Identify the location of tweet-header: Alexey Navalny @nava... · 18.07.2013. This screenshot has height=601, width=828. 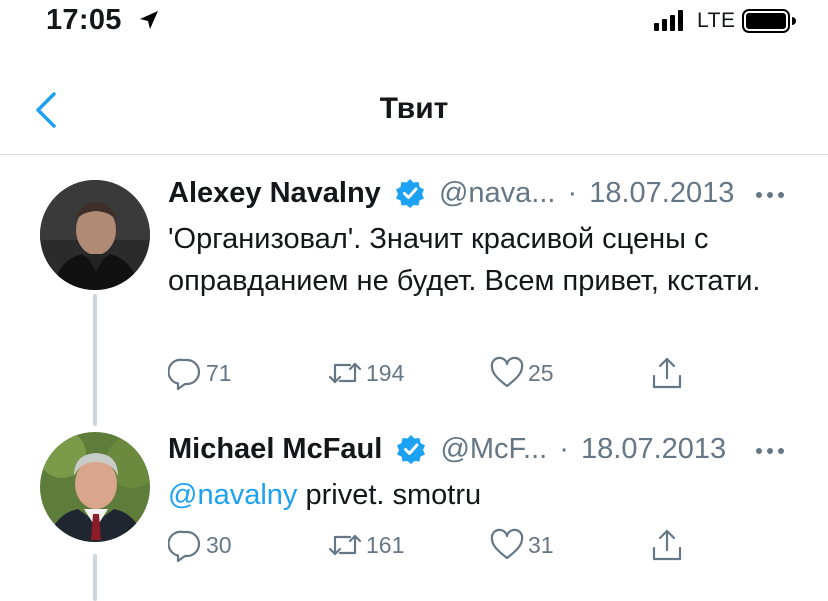
(451, 196).